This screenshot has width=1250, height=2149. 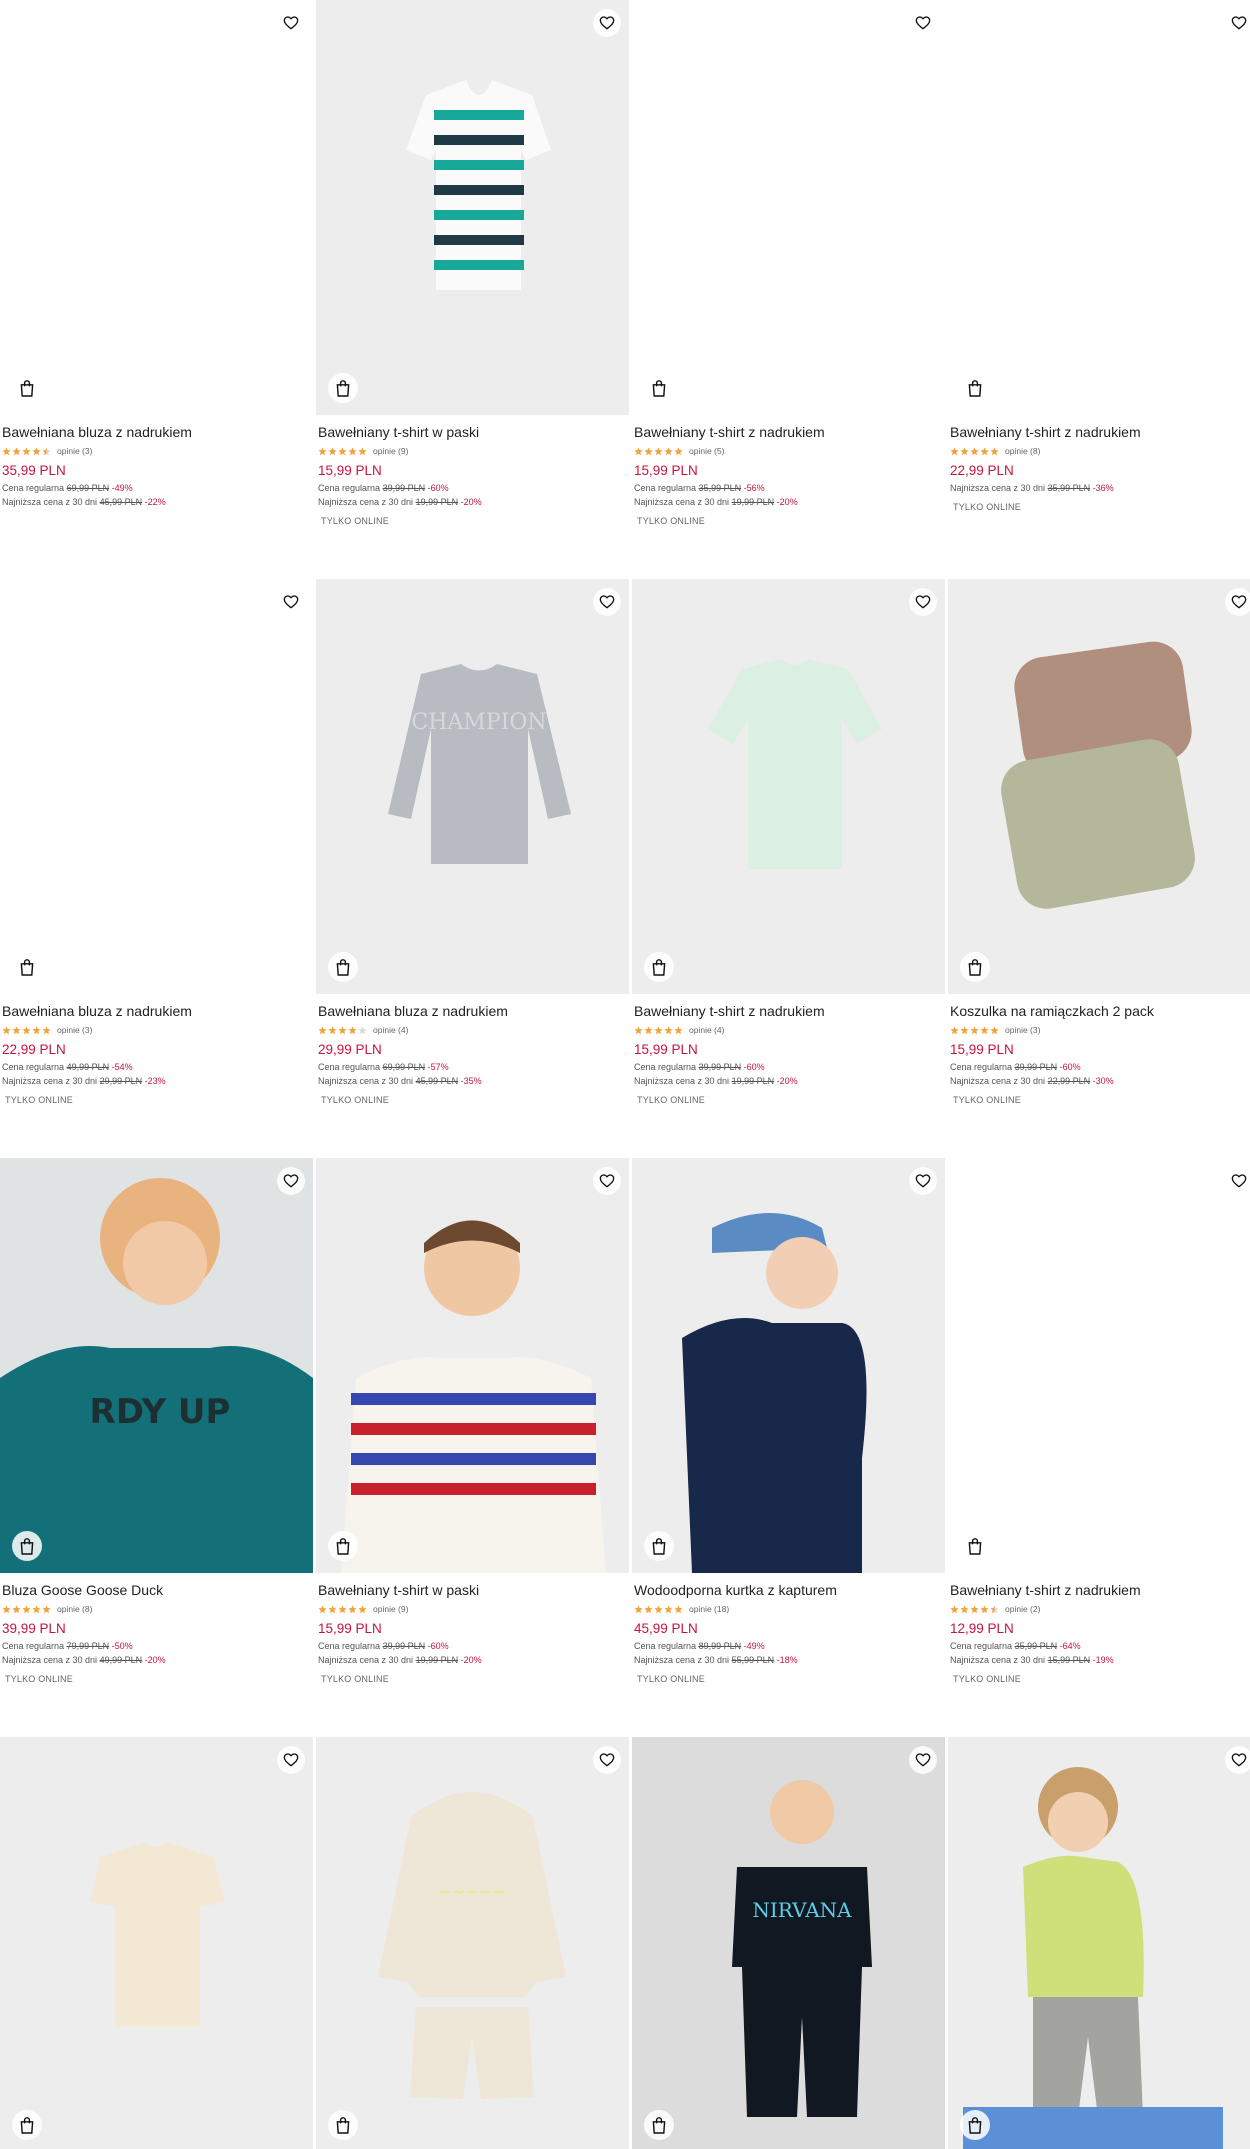 I want to click on regular-price: 89,99 PLN, so click(x=720, y=1646).